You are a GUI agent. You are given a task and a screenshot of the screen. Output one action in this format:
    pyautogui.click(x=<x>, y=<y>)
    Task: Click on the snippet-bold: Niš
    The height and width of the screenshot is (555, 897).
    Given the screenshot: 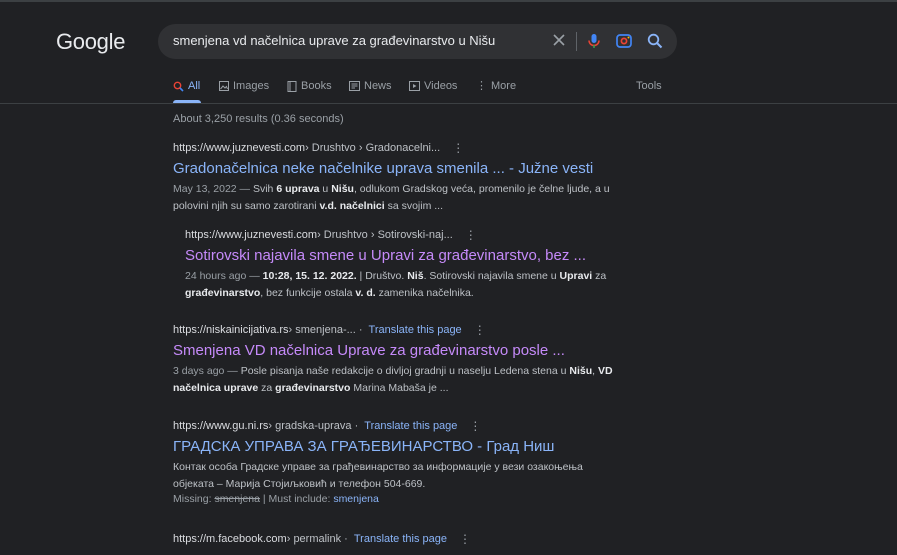 What is the action you would take?
    pyautogui.click(x=415, y=276)
    